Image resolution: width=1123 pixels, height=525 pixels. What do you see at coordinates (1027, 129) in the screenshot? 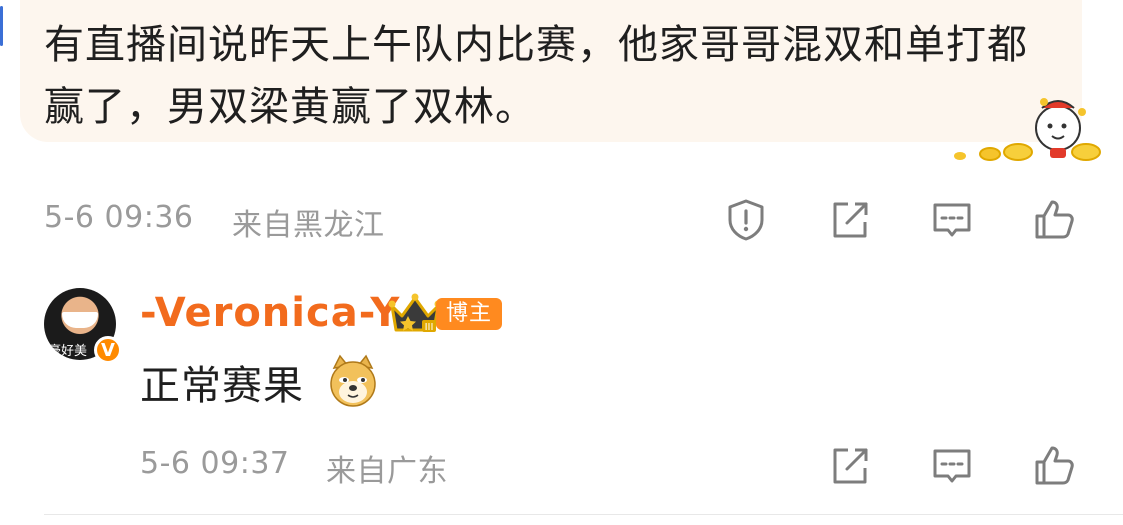
I see `lucky-mascot-sticker` at bounding box center [1027, 129].